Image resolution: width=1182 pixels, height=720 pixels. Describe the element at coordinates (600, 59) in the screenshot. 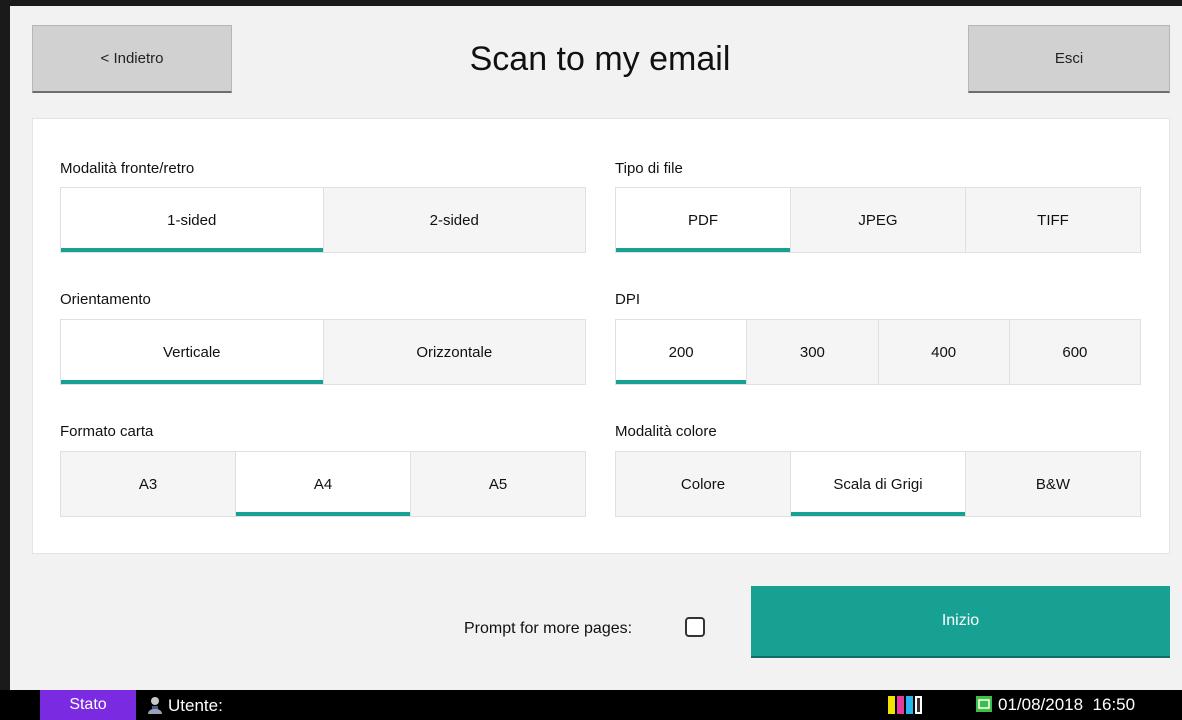

I see `page-title: Scan to my email` at that location.